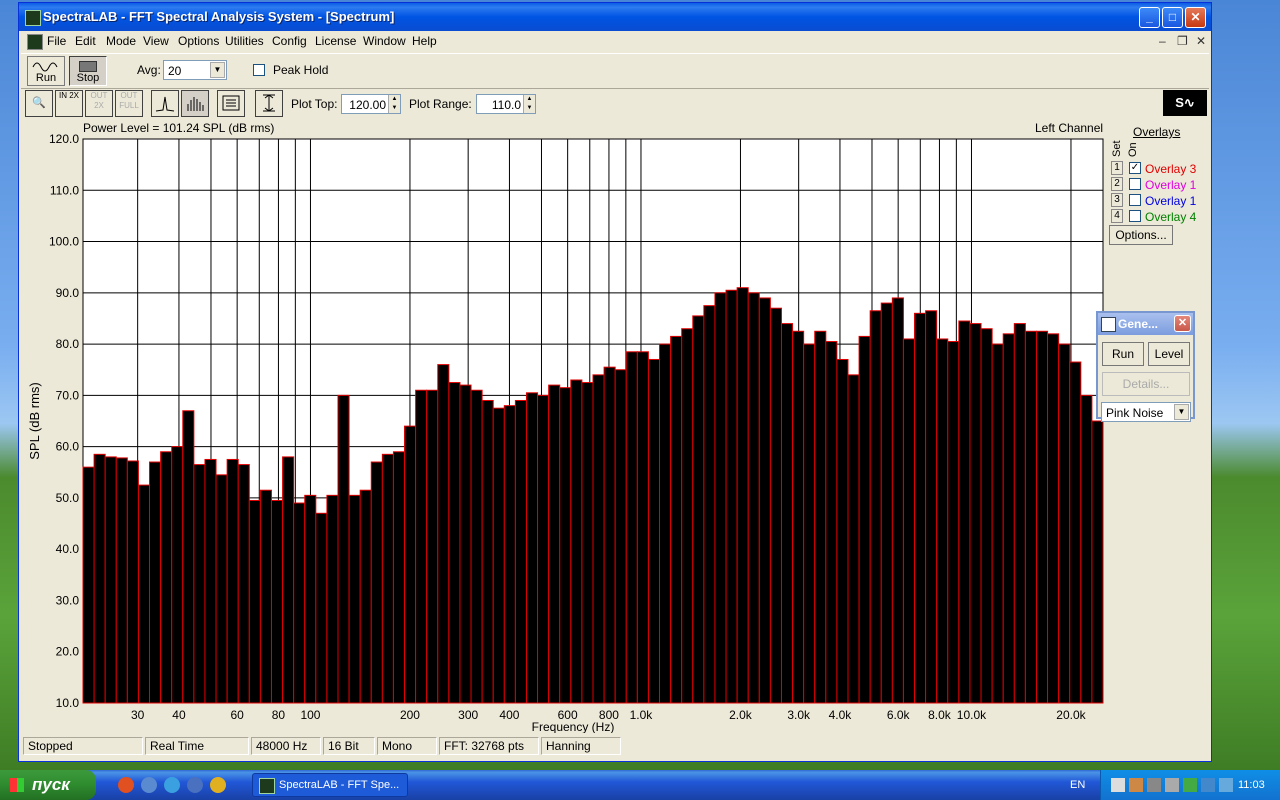 The width and height of the screenshot is (1280, 800). Describe the element at coordinates (129, 103) in the screenshot. I see `zoom-out-full-button: OUT FULL` at that location.